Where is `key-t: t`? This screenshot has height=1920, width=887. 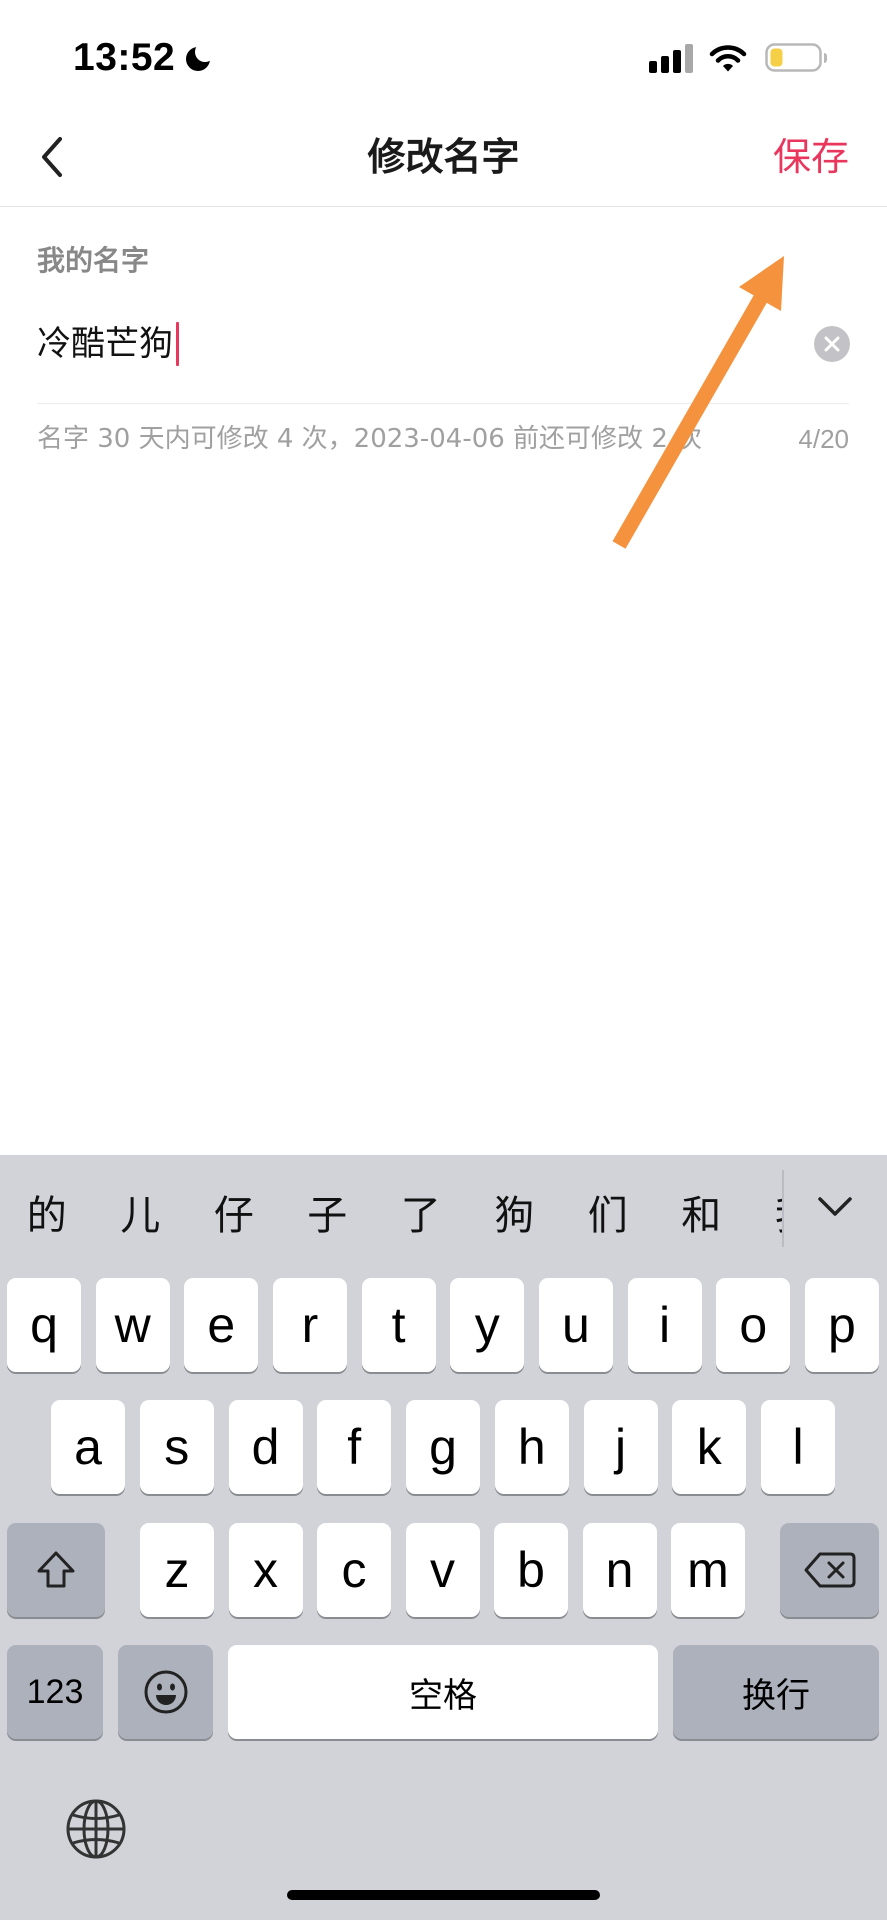 key-t: t is located at coordinates (398, 1325).